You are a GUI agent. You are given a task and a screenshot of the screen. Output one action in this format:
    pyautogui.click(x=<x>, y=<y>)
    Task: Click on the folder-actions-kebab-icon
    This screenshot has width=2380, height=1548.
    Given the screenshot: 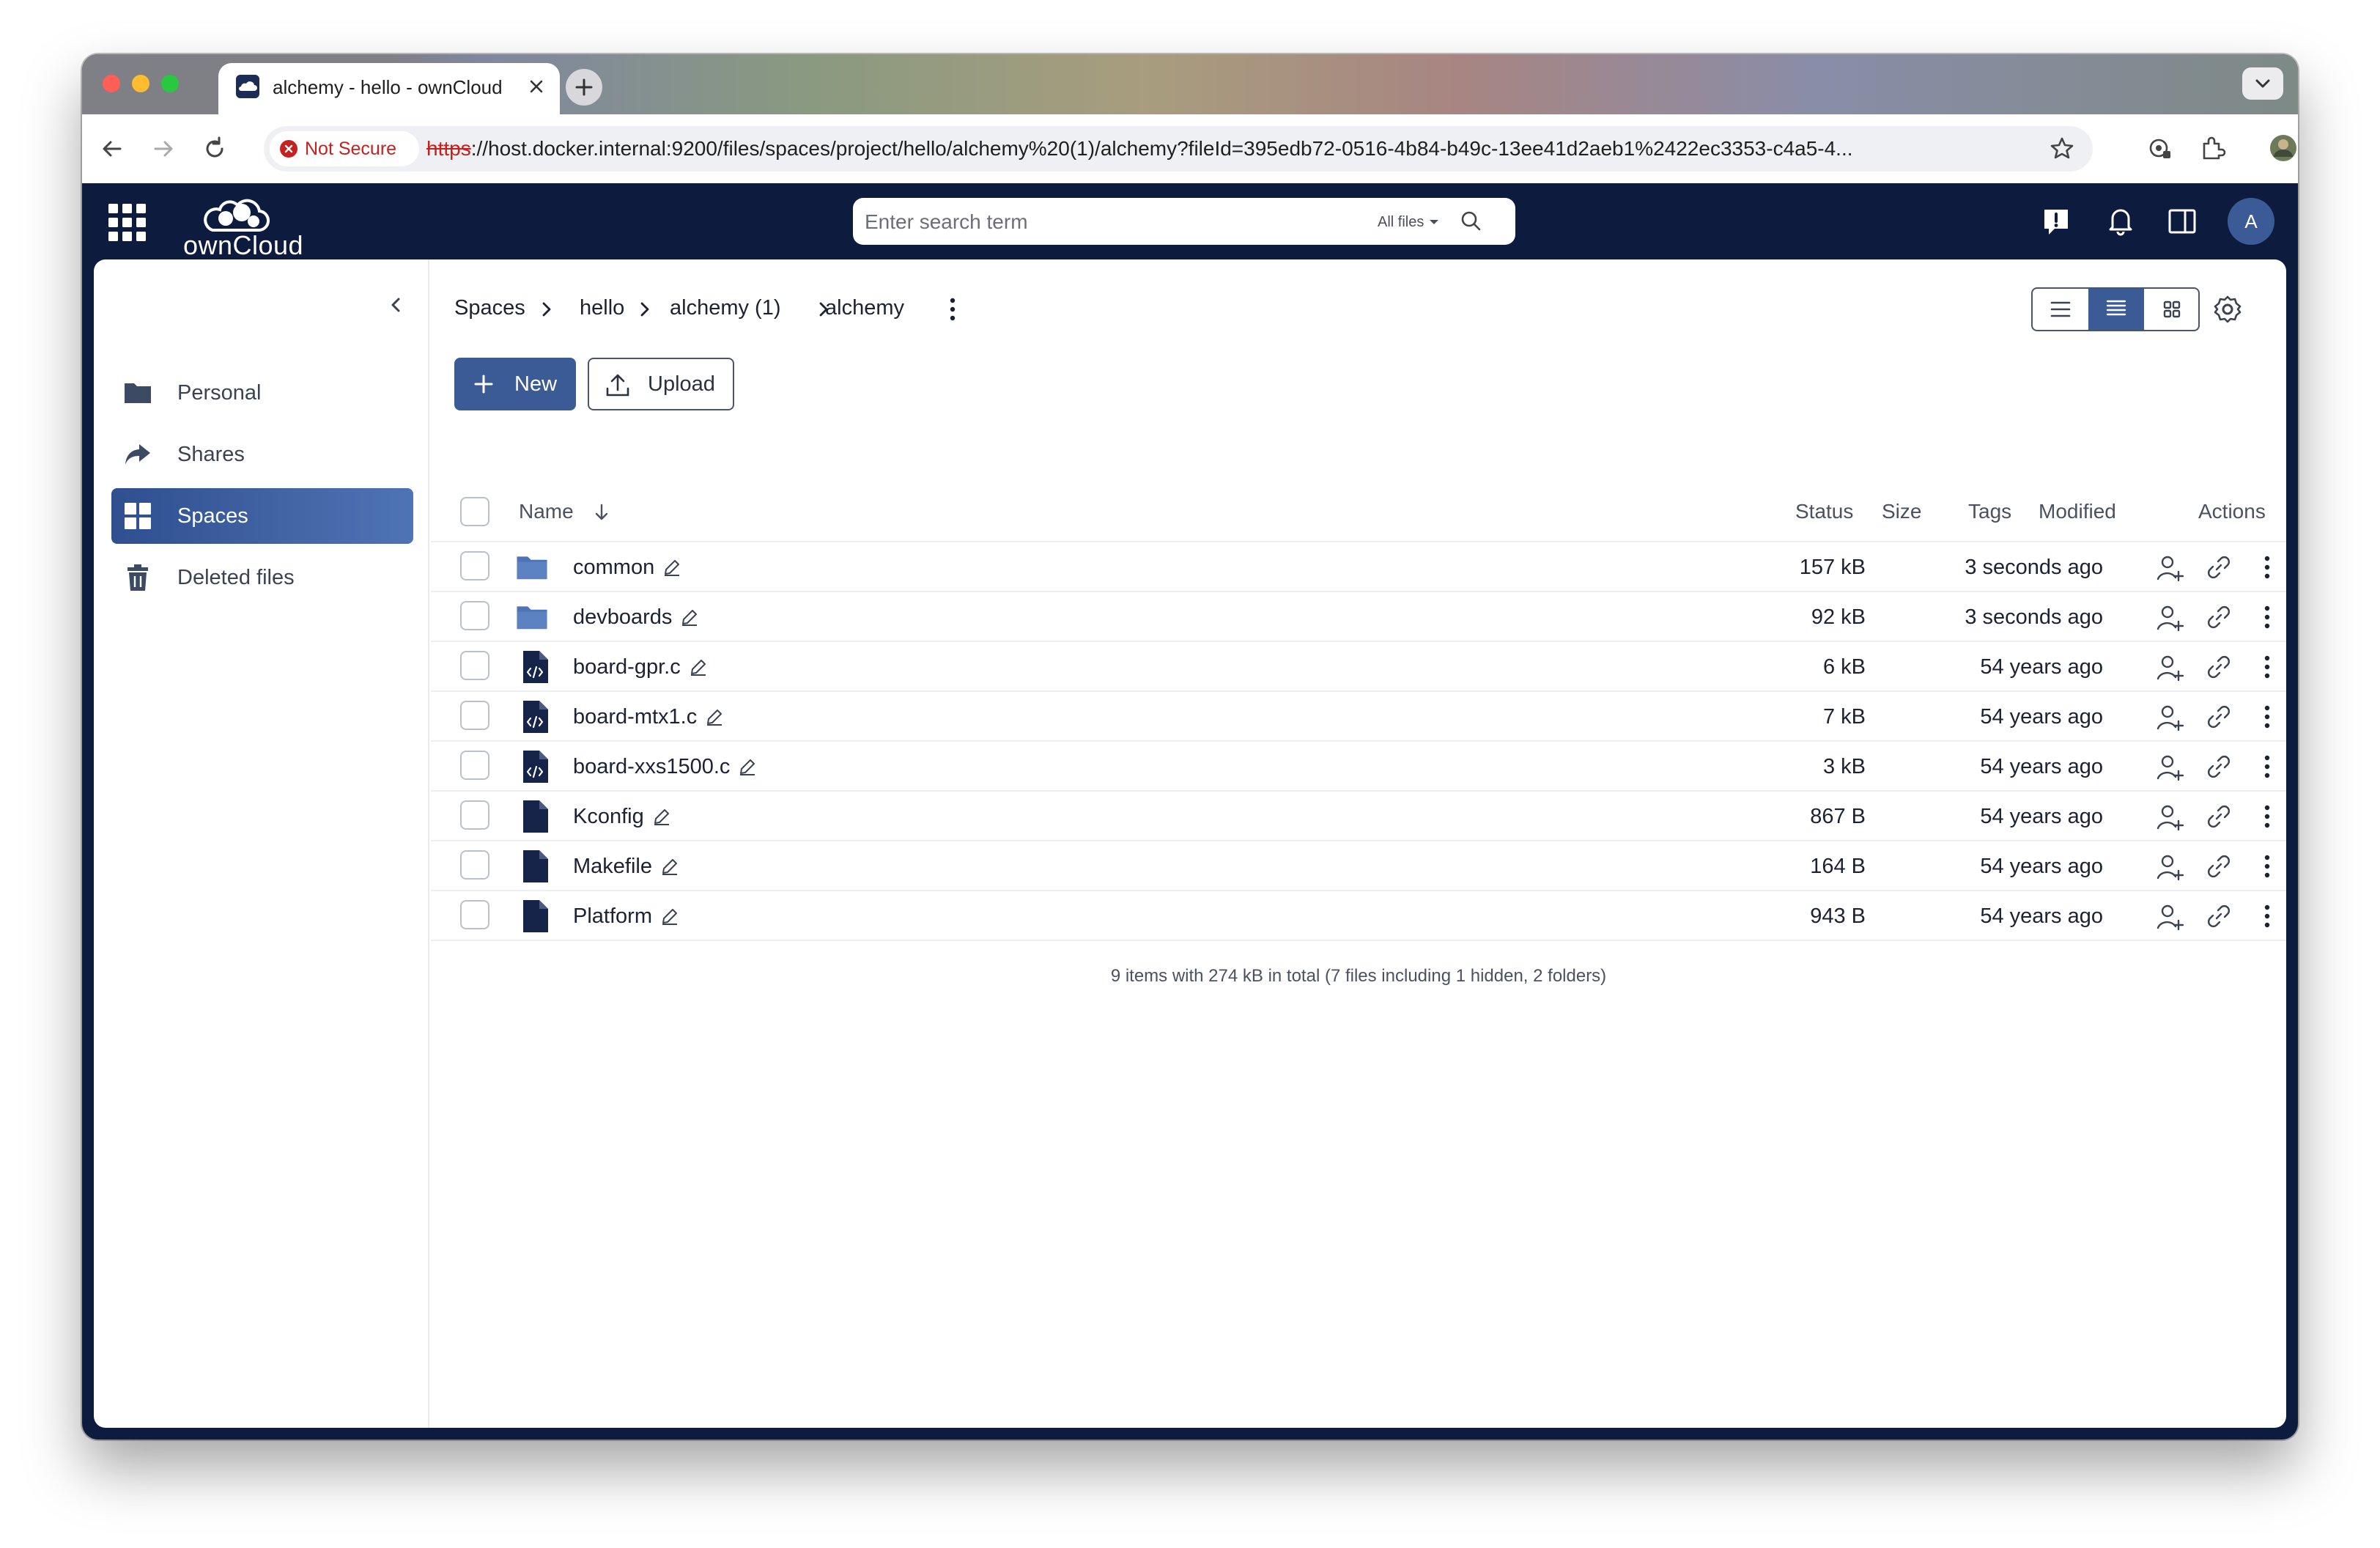 What is the action you would take?
    pyautogui.click(x=952, y=309)
    